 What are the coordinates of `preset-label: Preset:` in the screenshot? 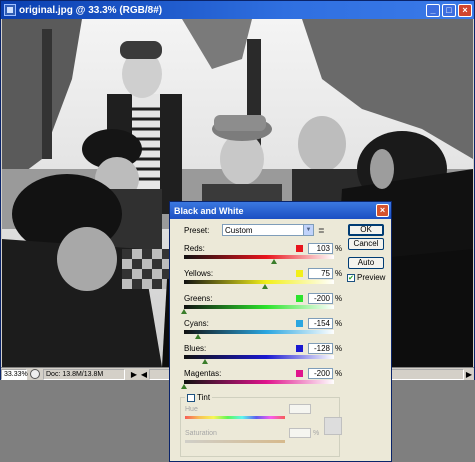 It's located at (197, 230).